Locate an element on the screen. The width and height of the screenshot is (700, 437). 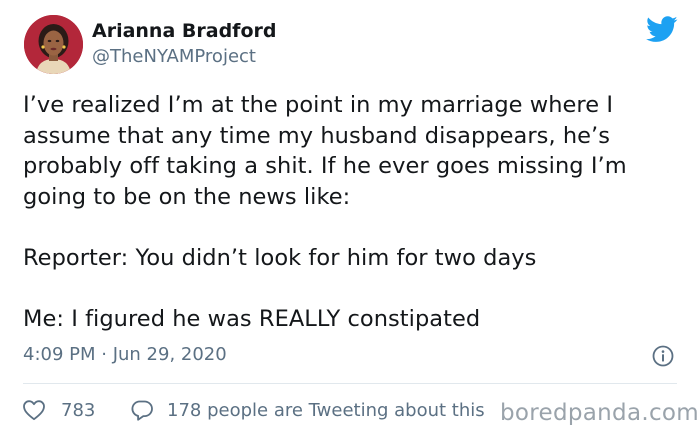
conversation-label: 178 people are Tweeting about this is located at coordinates (326, 410).